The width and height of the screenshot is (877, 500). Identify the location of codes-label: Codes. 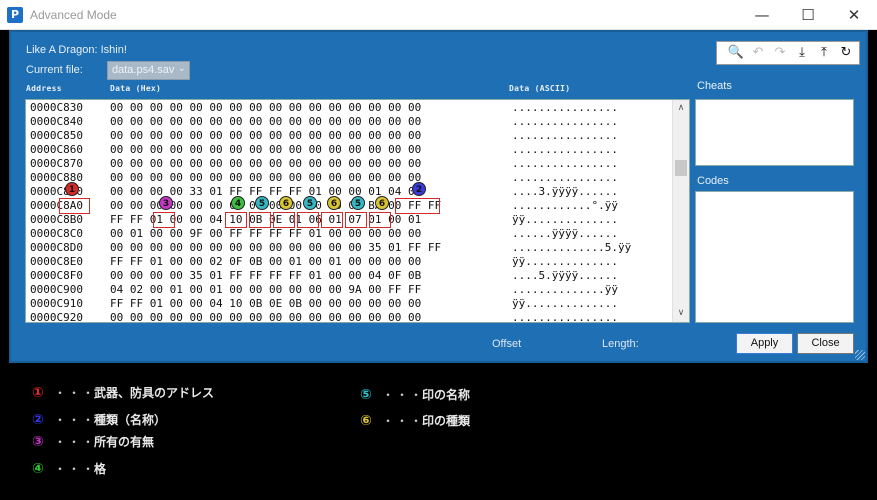
(713, 181).